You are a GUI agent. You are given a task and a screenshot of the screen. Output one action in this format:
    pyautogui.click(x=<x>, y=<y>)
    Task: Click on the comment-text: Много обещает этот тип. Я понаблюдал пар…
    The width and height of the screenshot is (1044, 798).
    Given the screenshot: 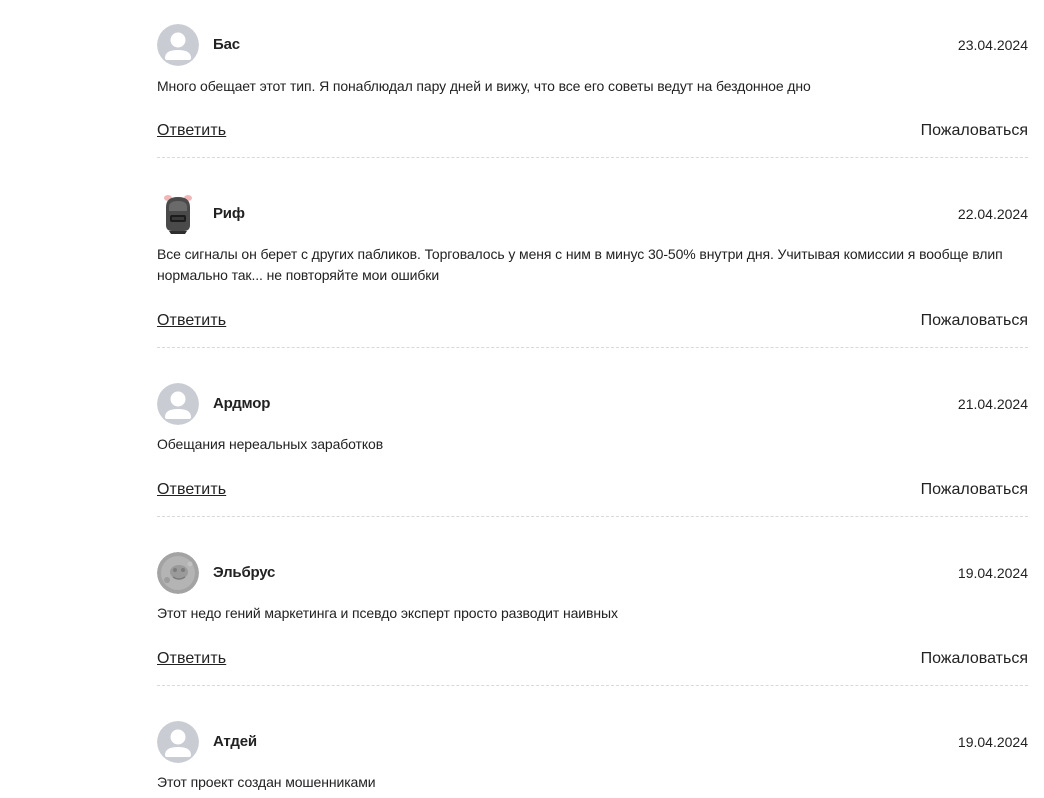 What is the action you would take?
    pyautogui.click(x=484, y=86)
    